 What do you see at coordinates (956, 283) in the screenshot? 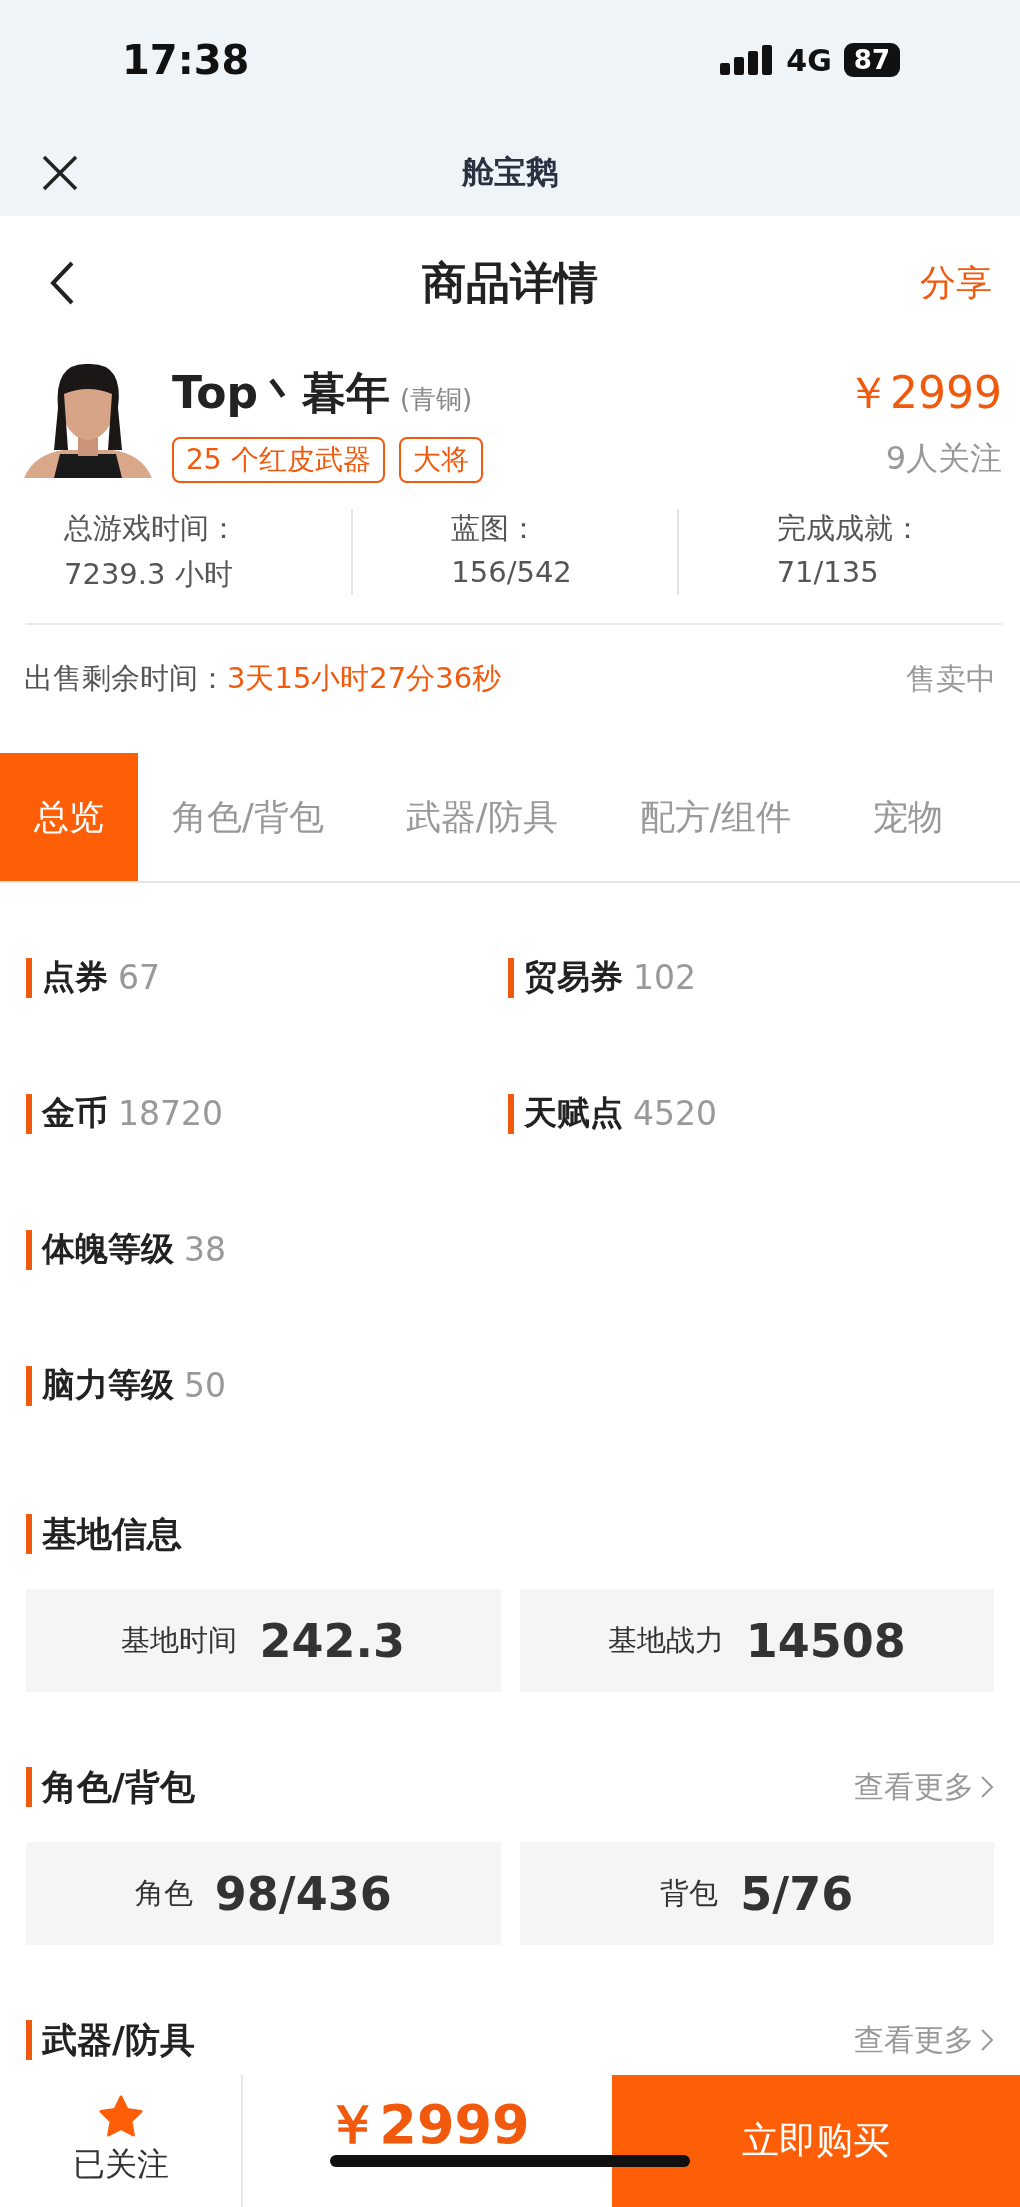
I see `share-link: 分享` at bounding box center [956, 283].